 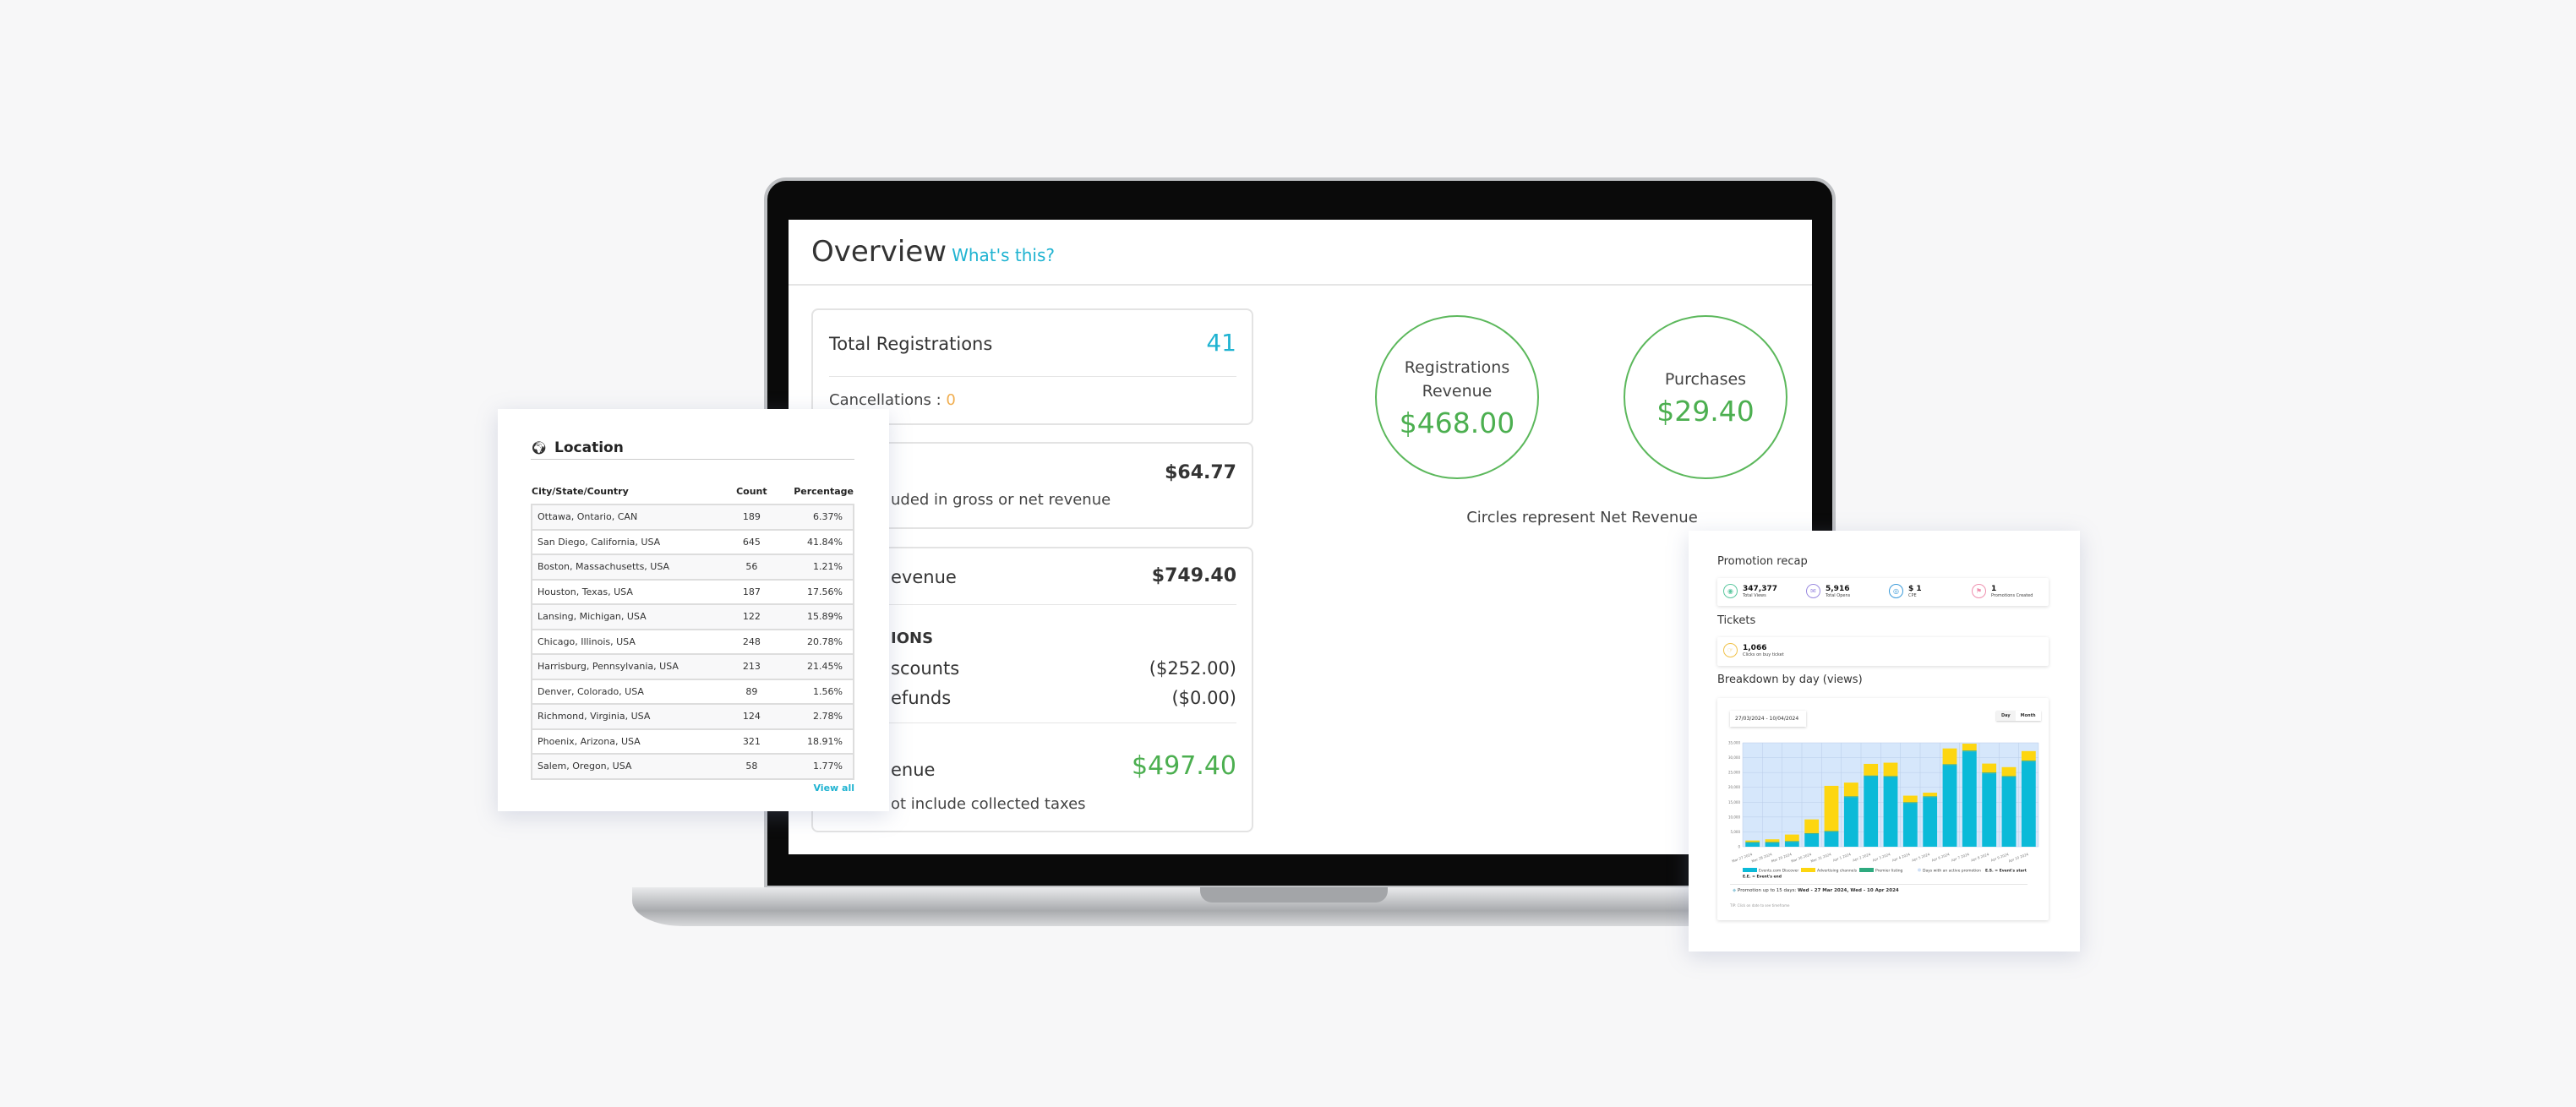 What do you see at coordinates (1979, 857) in the screenshot?
I see `x-tick-label: Apr 8 2024` at bounding box center [1979, 857].